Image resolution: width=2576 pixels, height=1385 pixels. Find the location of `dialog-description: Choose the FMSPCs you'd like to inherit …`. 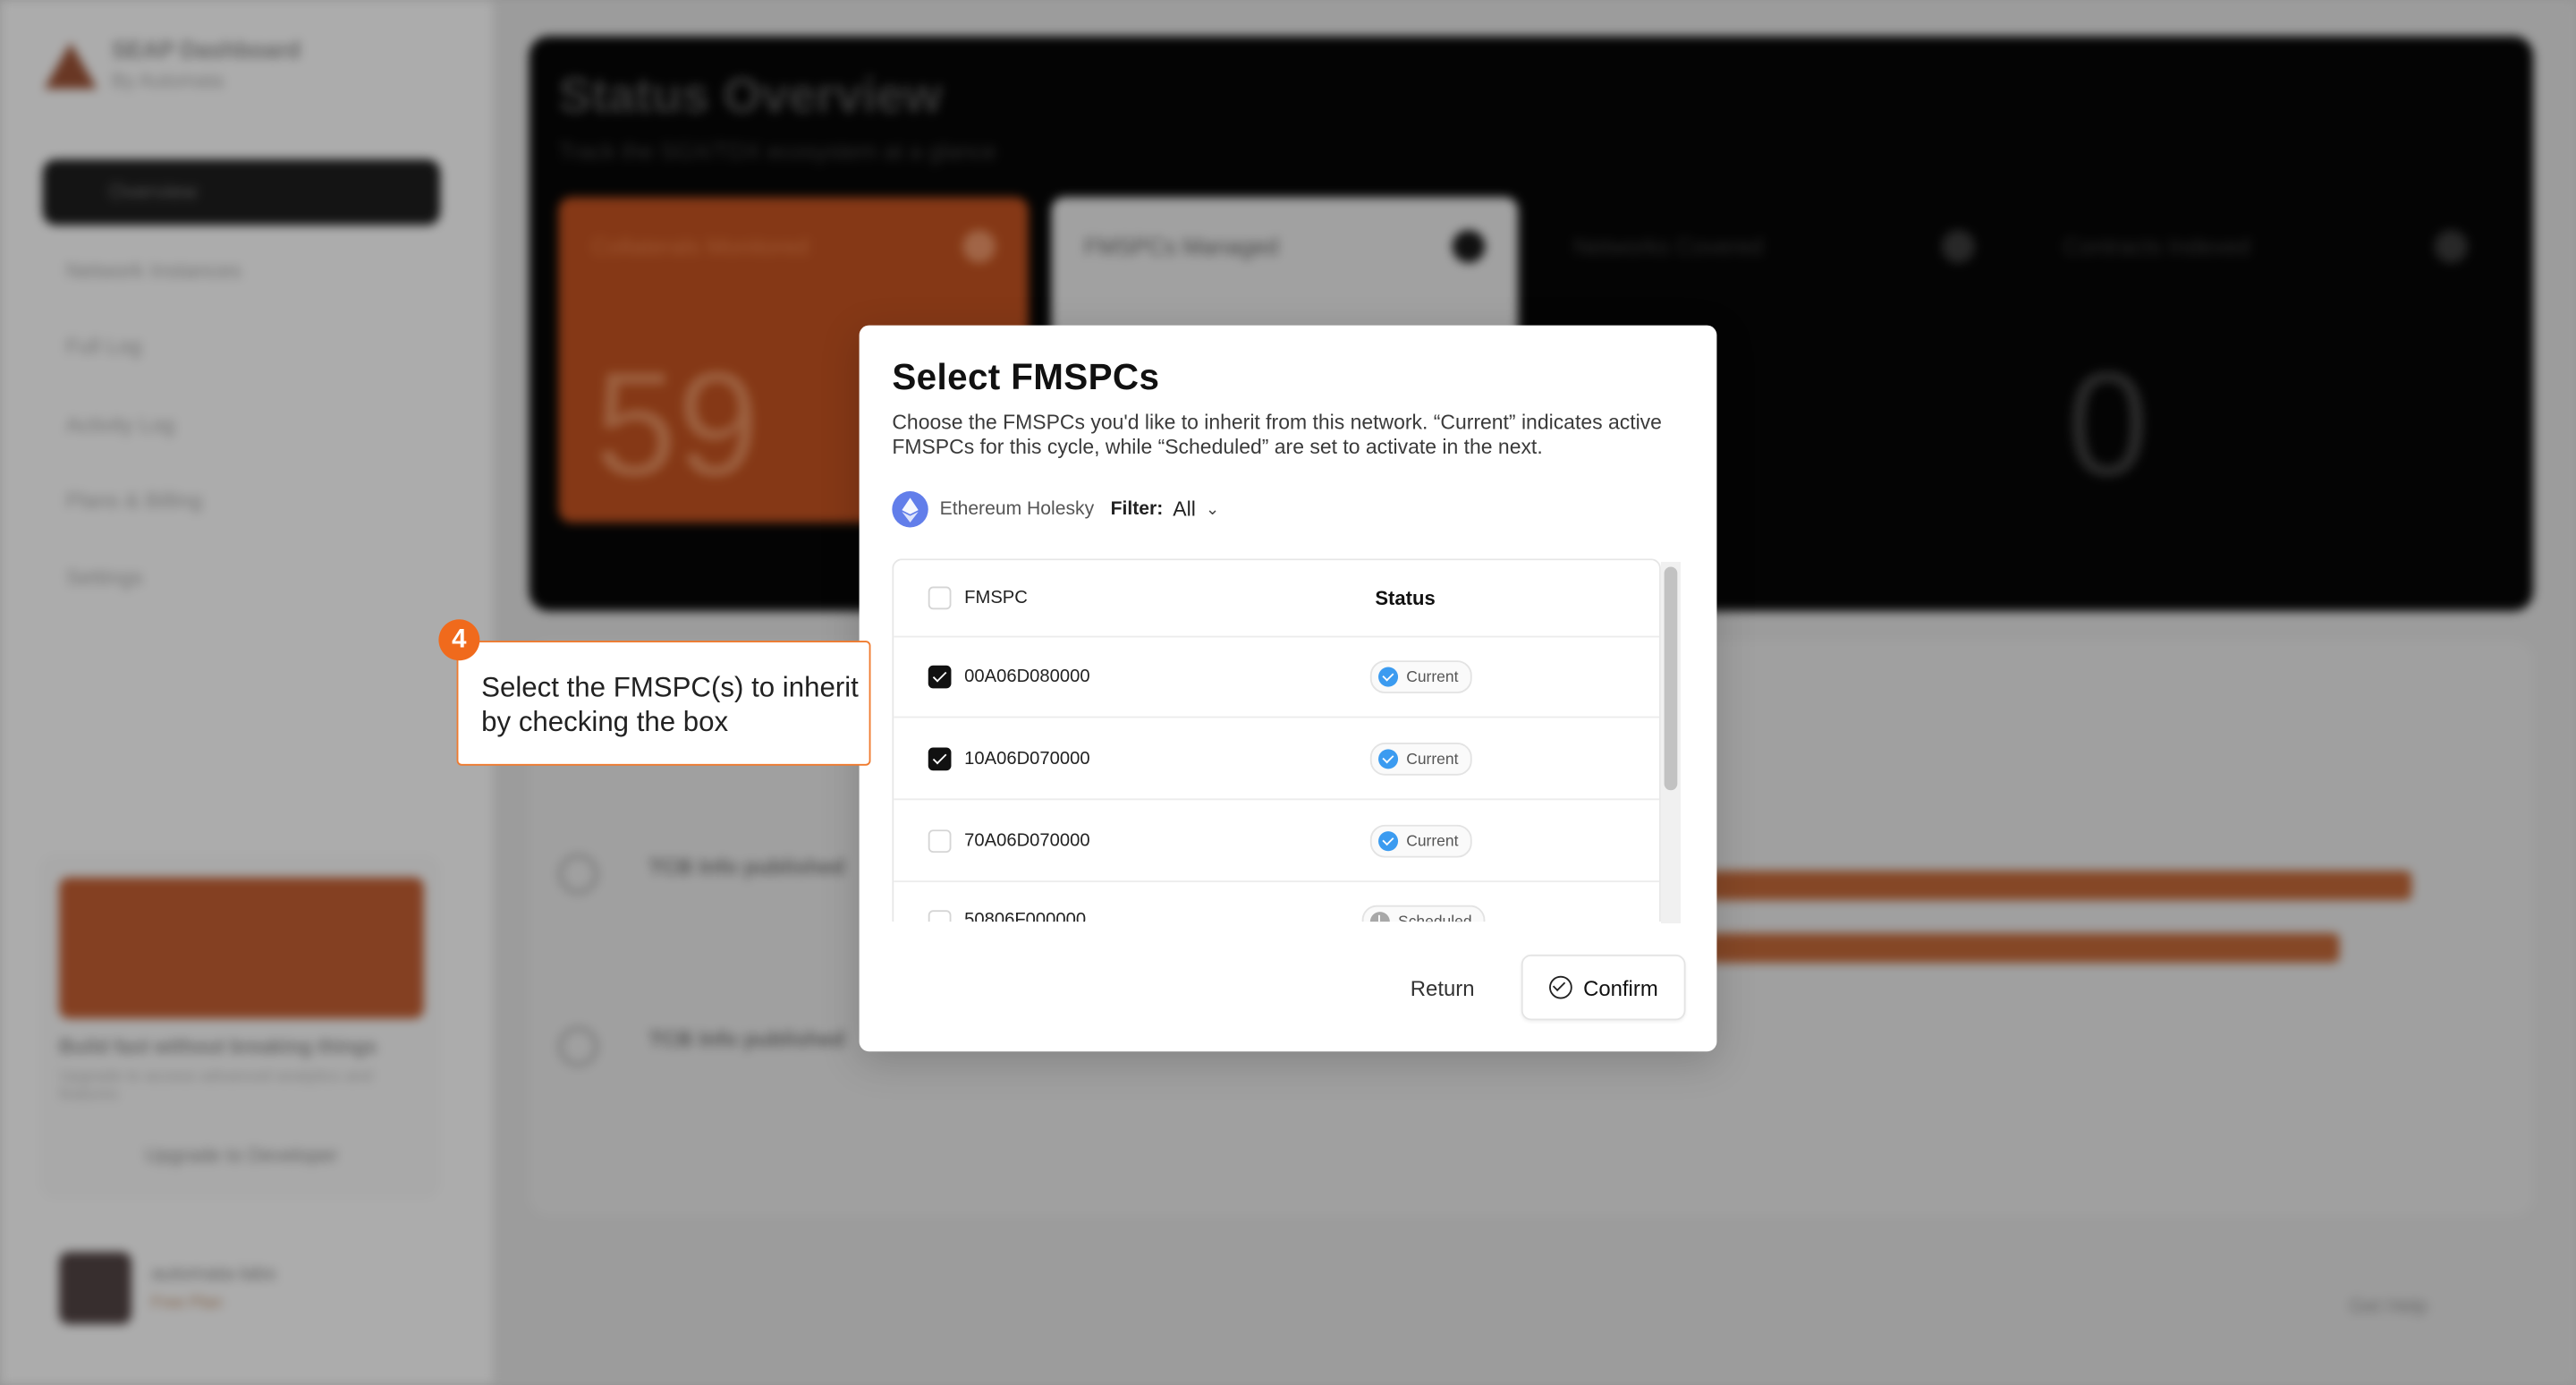

dialog-description: Choose the FMSPCs you'd like to inherit … is located at coordinates (1277, 435).